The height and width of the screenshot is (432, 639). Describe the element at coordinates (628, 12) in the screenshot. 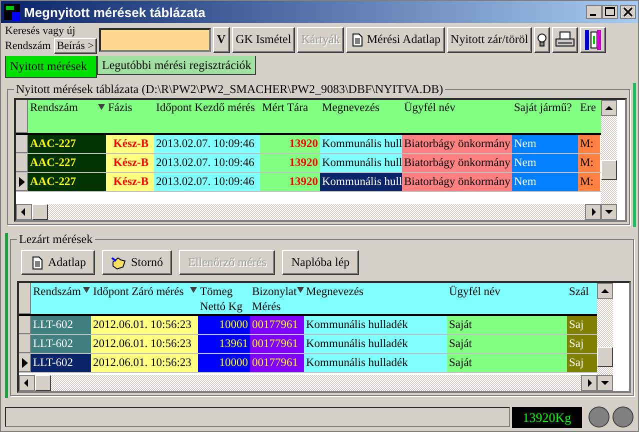

I see `close-icon` at that location.